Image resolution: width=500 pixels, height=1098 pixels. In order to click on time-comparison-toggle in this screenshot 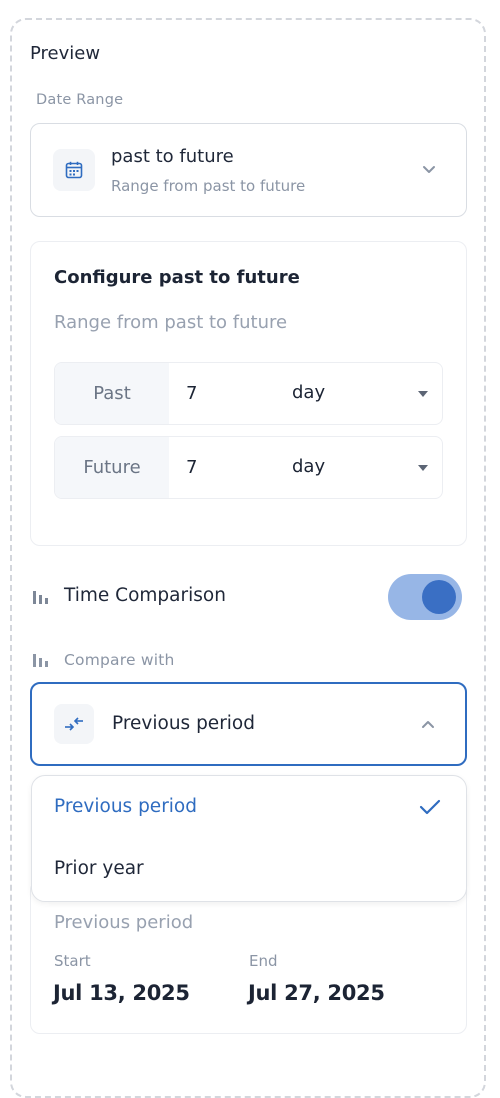, I will do `click(425, 597)`.